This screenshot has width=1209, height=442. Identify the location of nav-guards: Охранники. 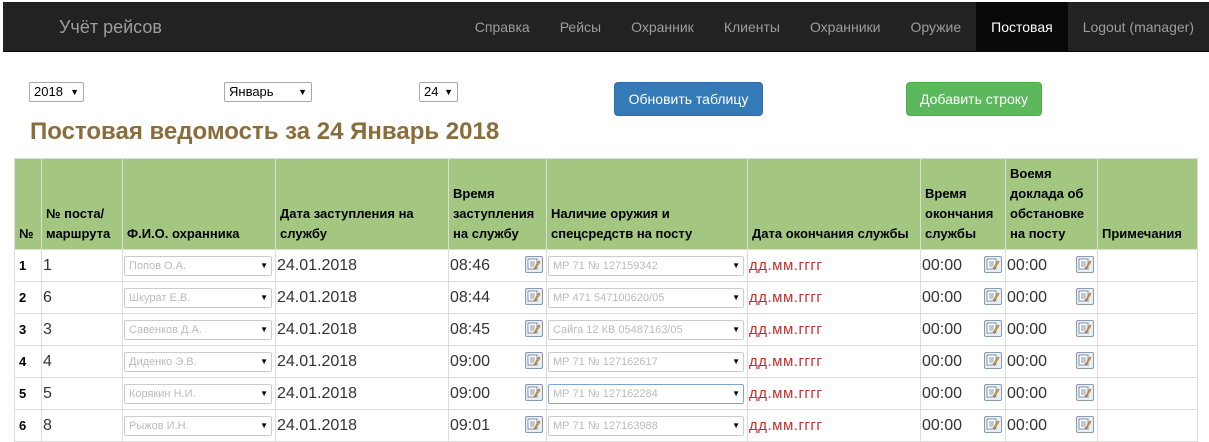
(845, 27).